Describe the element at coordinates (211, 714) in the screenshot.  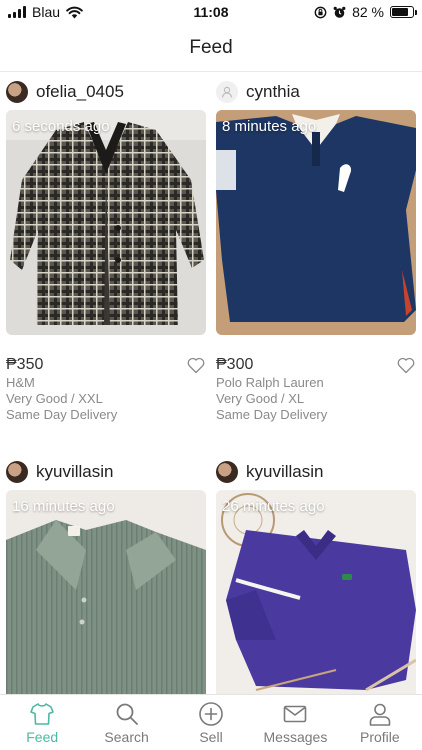
I see `plus-circle-icon` at that location.